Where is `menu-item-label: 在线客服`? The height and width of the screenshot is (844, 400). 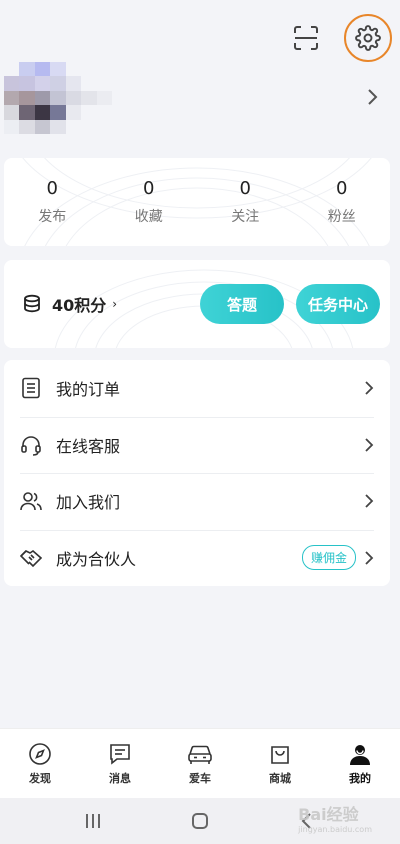 menu-item-label: 在线客服 is located at coordinates (88, 446).